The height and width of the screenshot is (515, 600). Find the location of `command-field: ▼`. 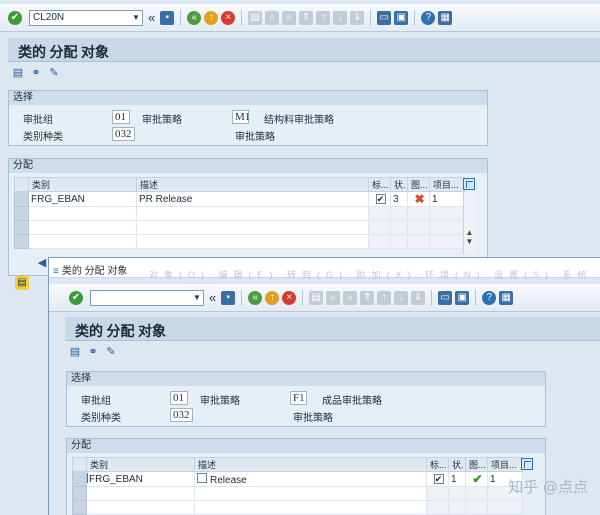

command-field: ▼ is located at coordinates (147, 297).